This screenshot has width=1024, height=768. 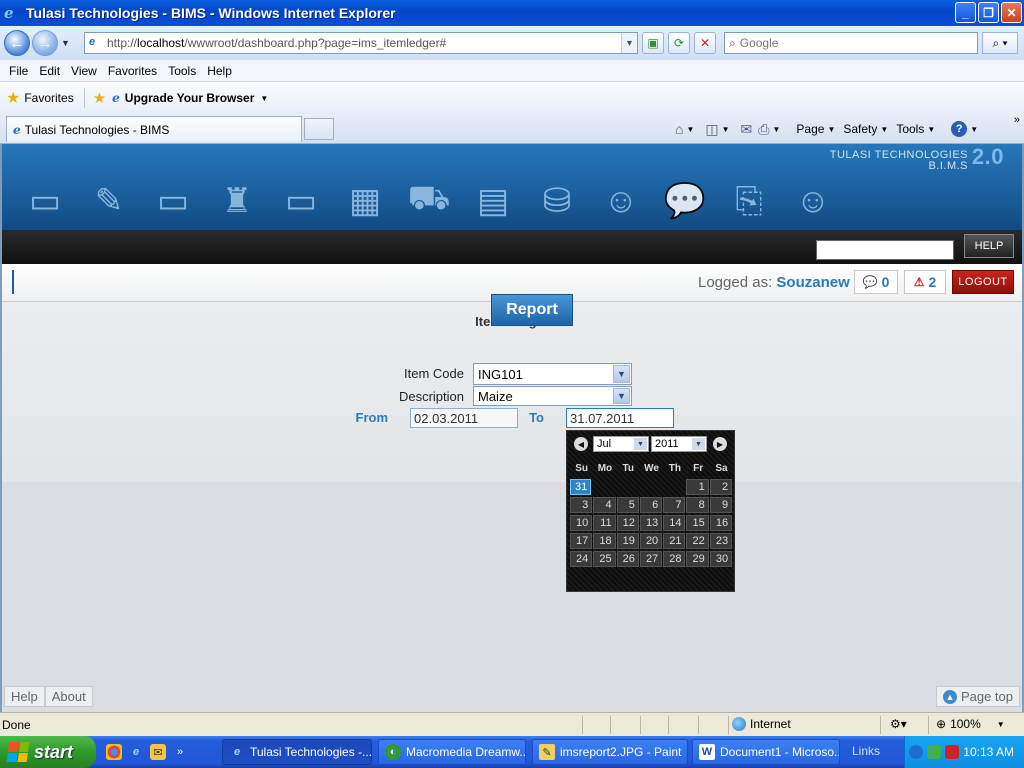 What do you see at coordinates (988, 12) in the screenshot?
I see `restore-button: ❐` at bounding box center [988, 12].